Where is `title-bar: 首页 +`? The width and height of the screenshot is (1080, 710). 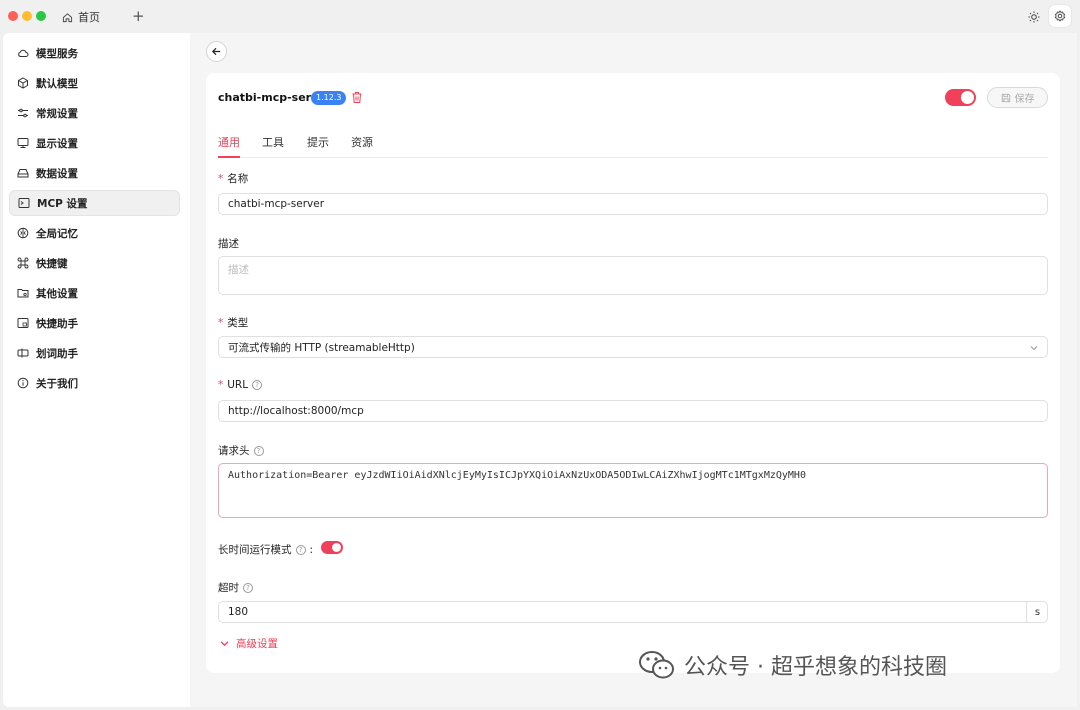
title-bar: 首页 + is located at coordinates (540, 16).